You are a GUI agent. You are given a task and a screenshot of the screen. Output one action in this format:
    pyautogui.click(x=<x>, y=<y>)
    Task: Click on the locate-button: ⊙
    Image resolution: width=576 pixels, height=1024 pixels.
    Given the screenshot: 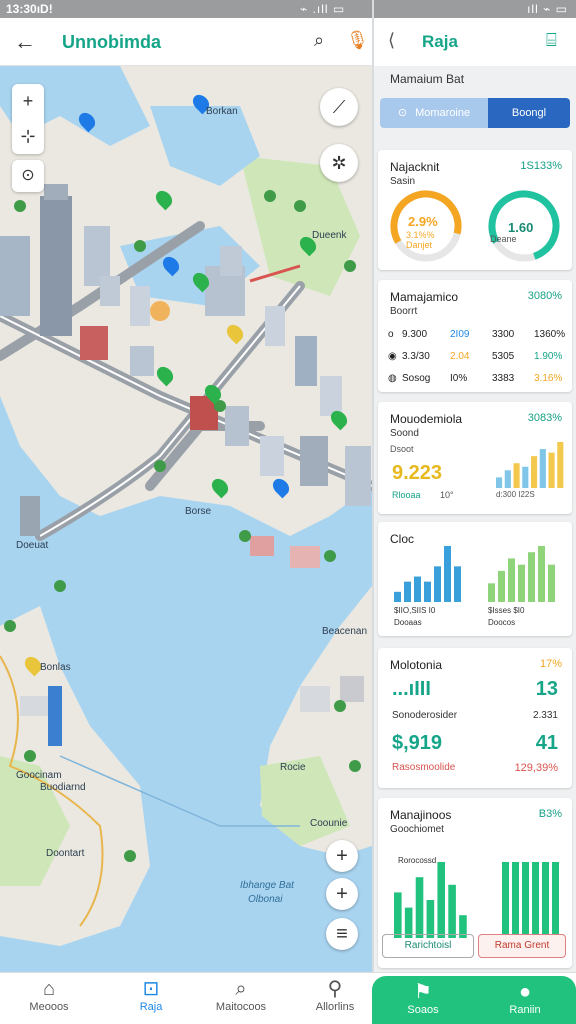 What is the action you would take?
    pyautogui.click(x=28, y=176)
    